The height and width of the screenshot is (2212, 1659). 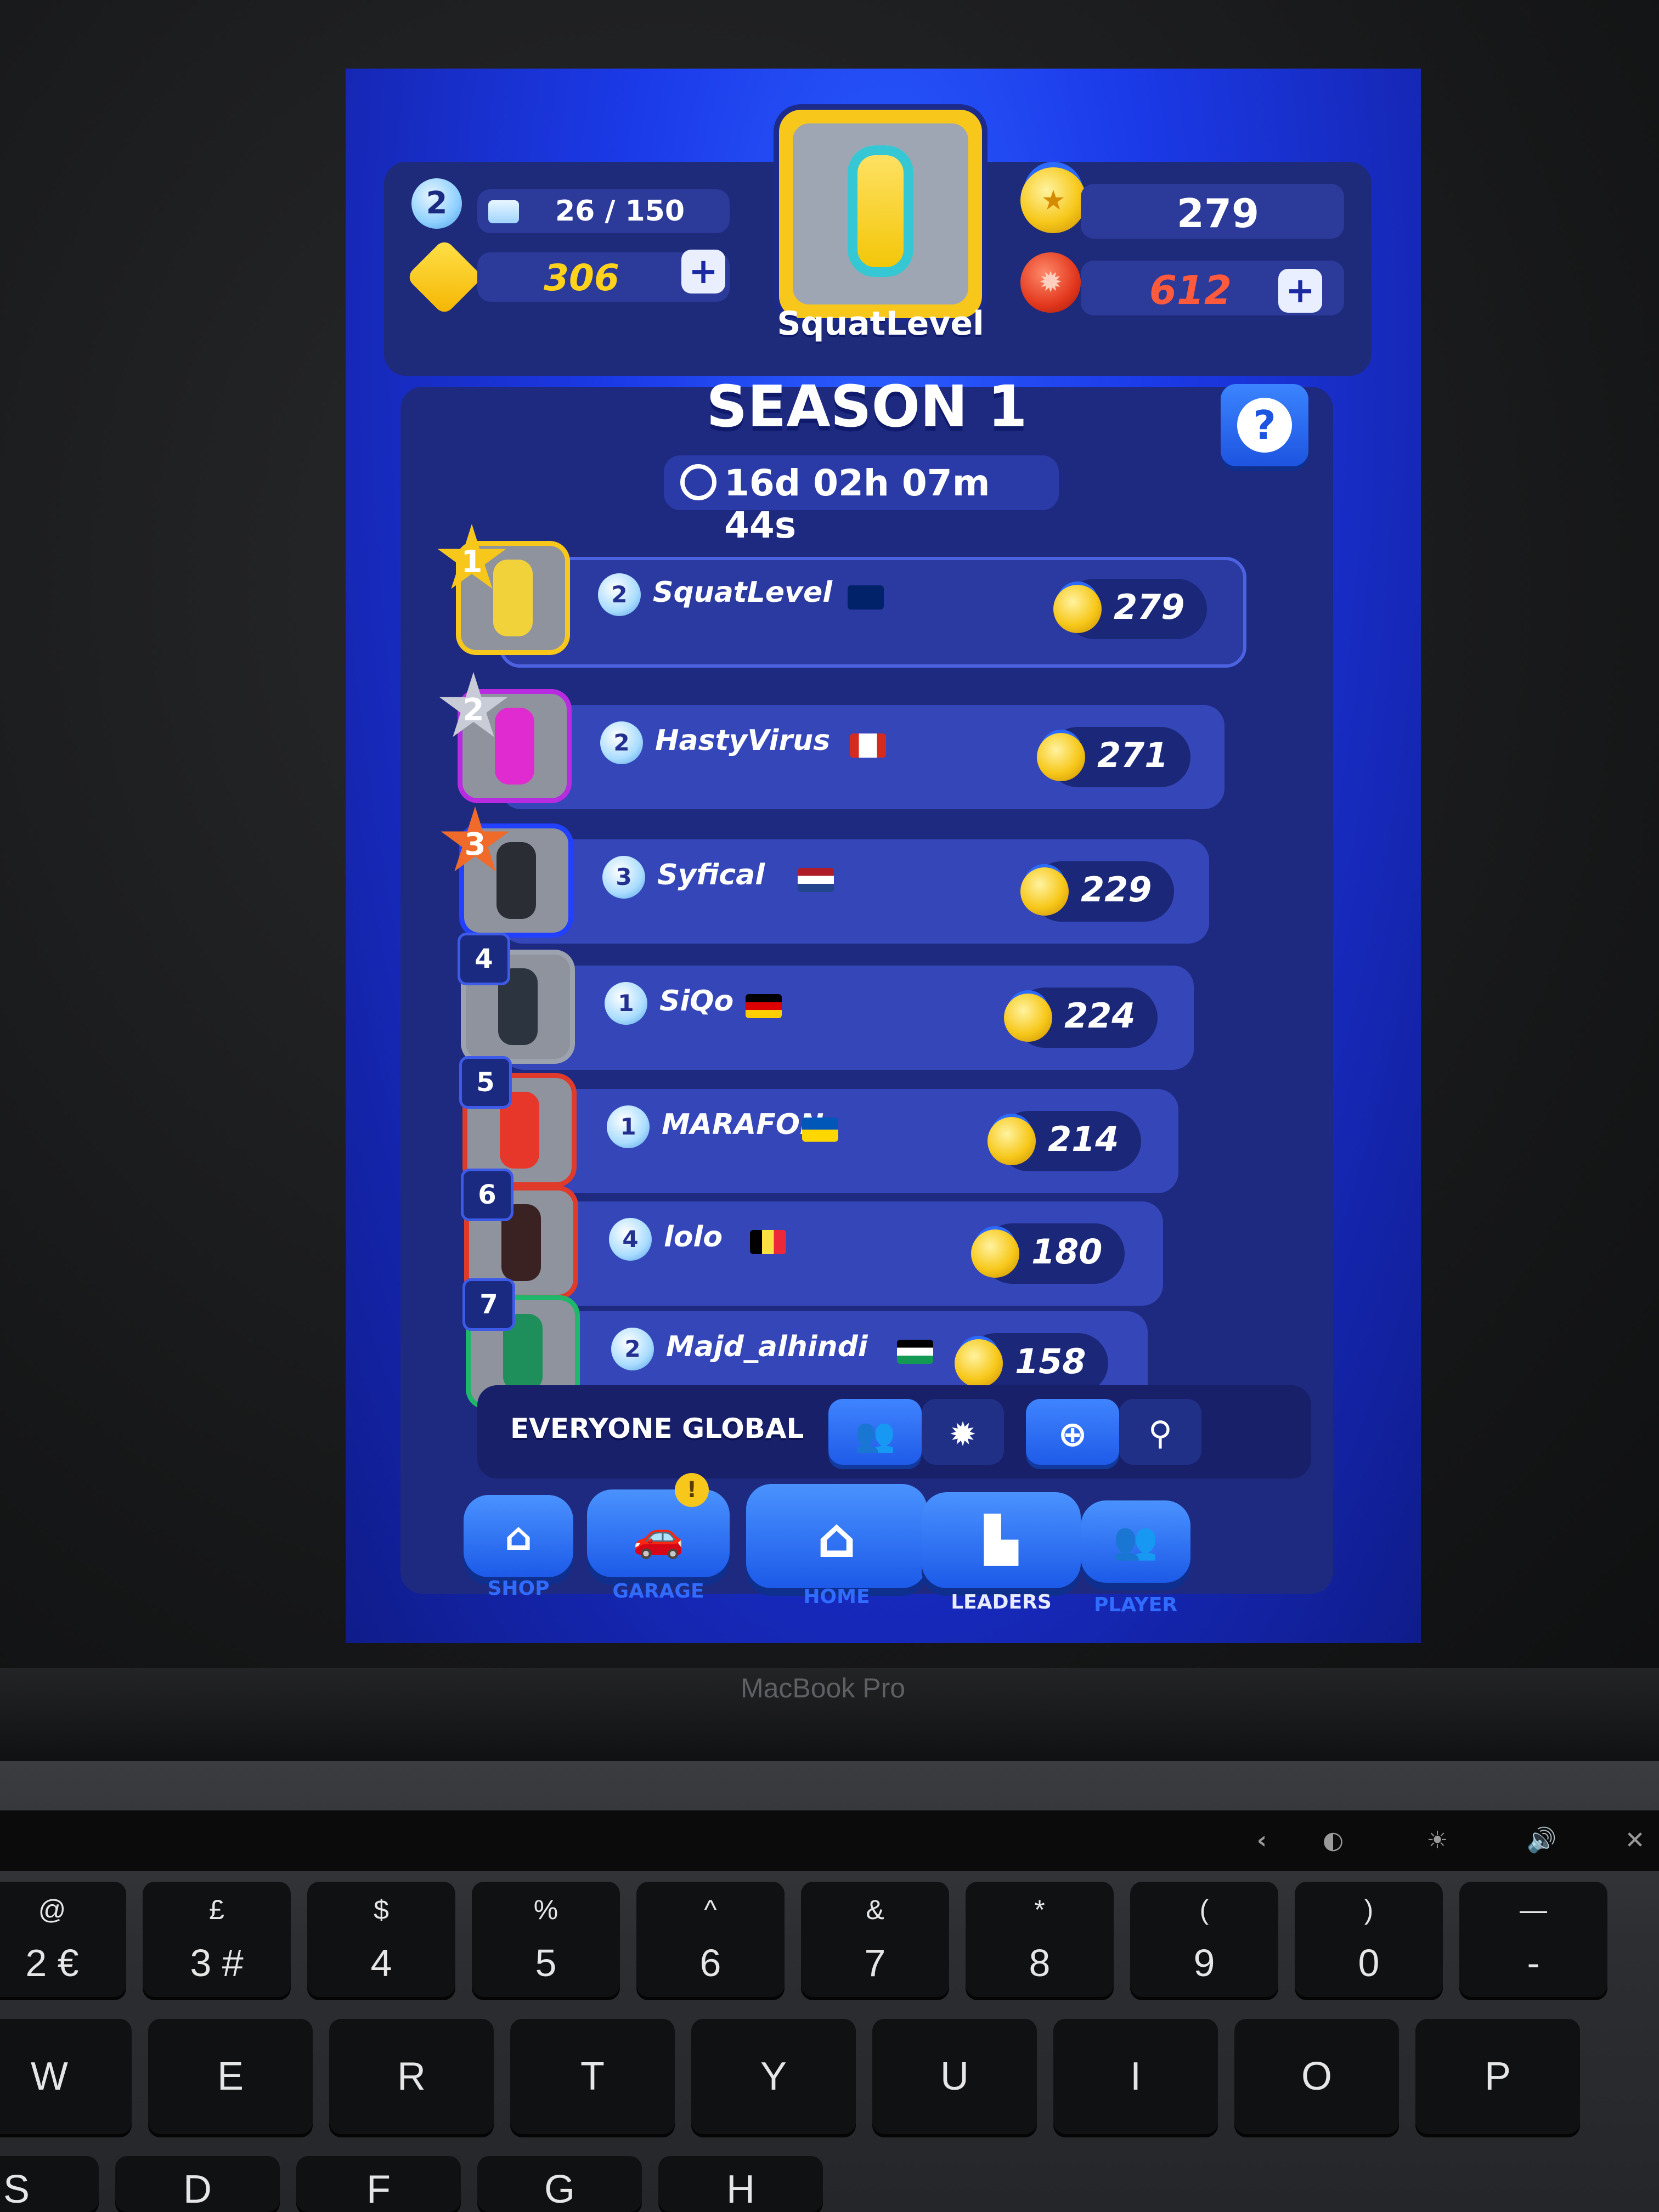 What do you see at coordinates (711, 1940) in the screenshot?
I see `keyboard-key: ^ 6` at bounding box center [711, 1940].